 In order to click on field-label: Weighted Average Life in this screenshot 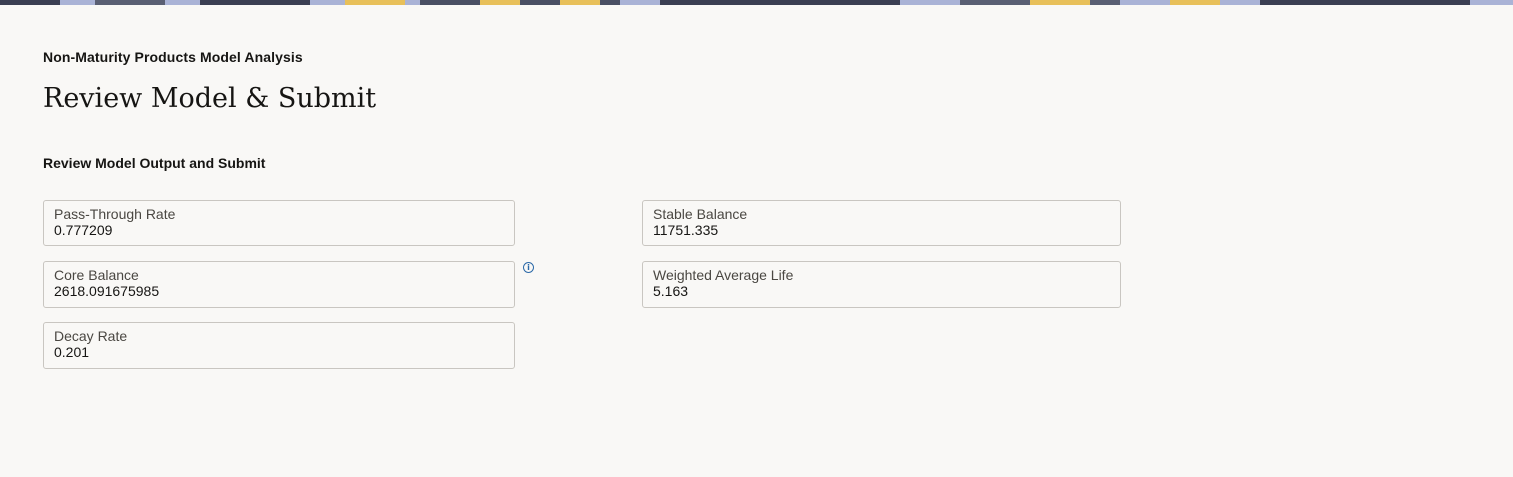, I will do `click(723, 275)`.